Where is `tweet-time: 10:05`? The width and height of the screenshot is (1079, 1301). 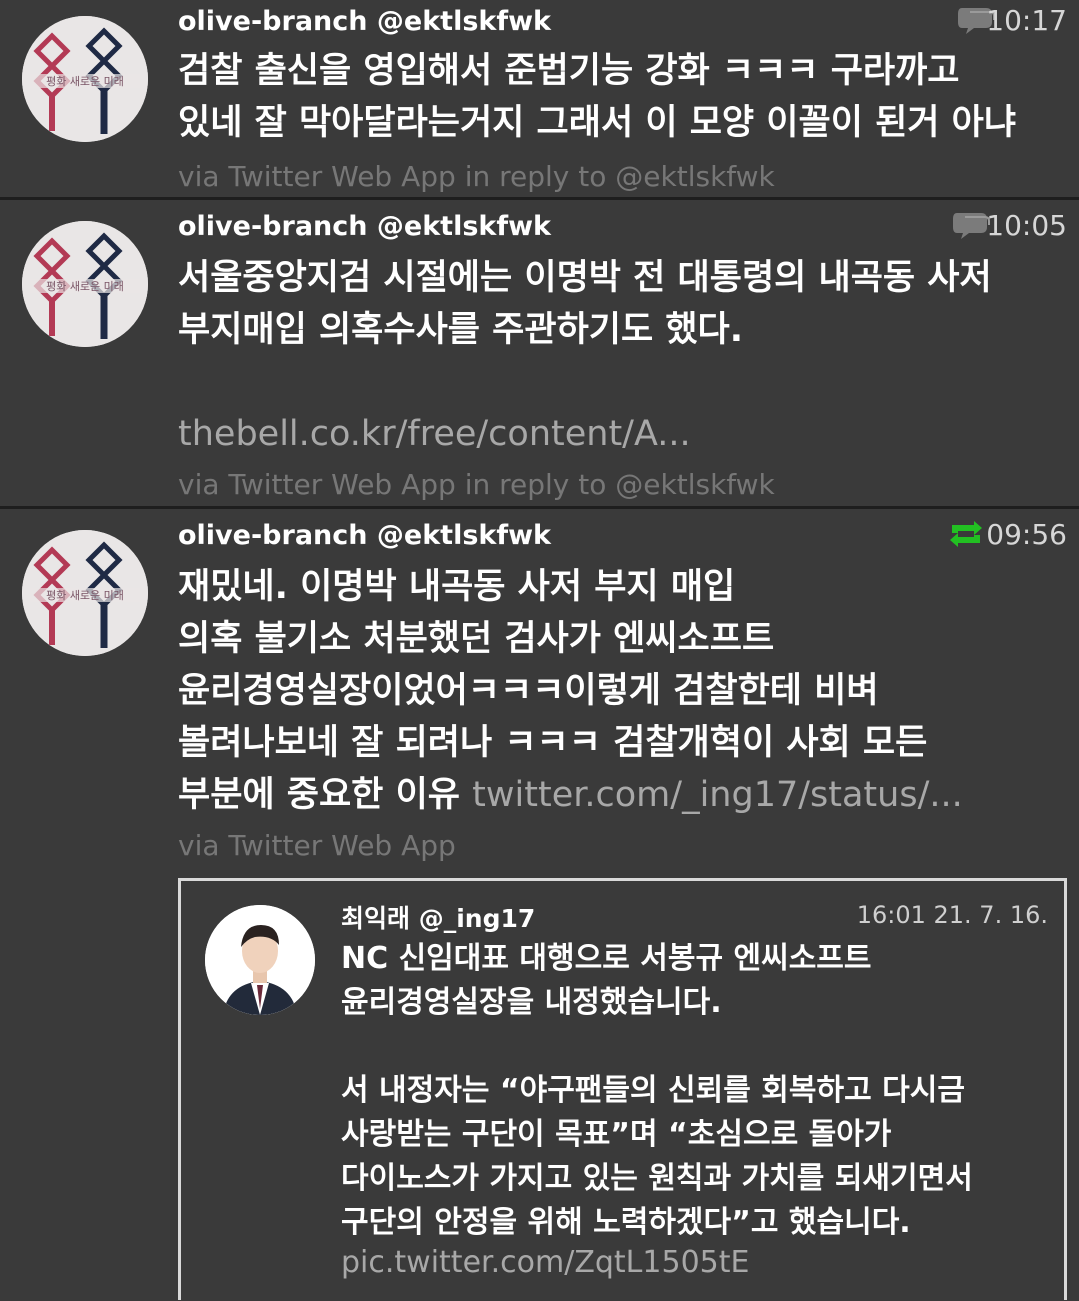
tweet-time: 10:05 is located at coordinates (1026, 225).